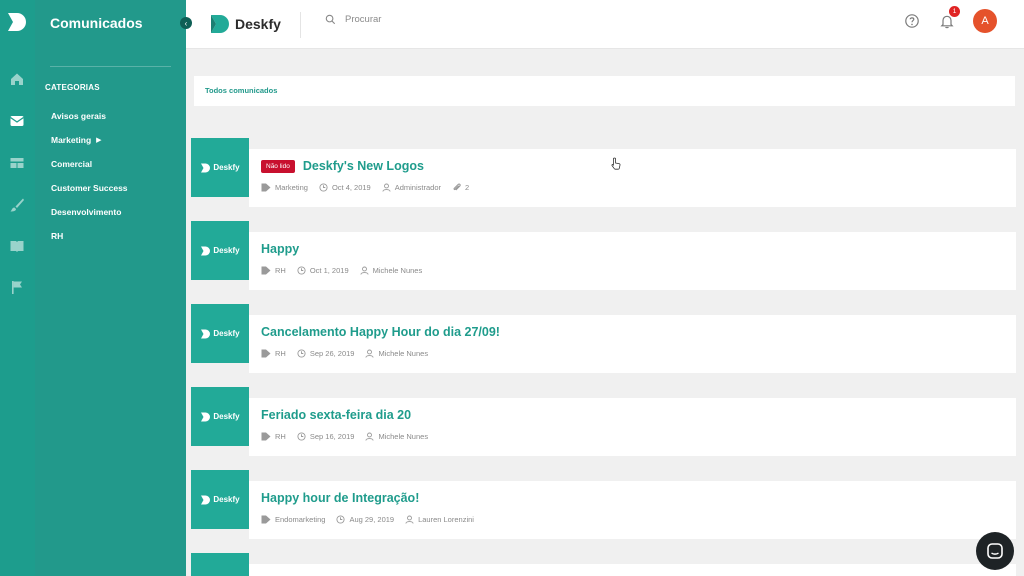  I want to click on filter-bar: Todos comunicados, so click(604, 91).